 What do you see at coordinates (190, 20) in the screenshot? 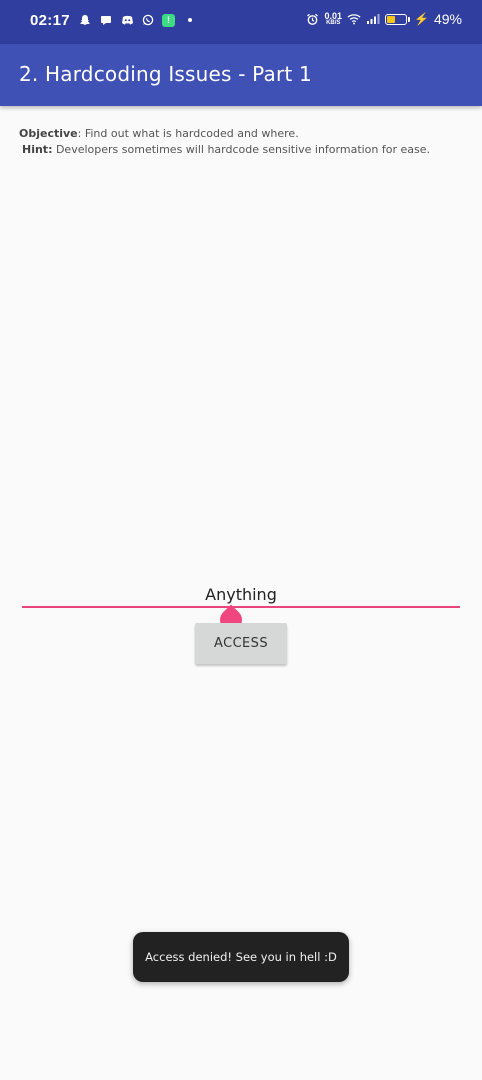
I see `more-dot-icon` at bounding box center [190, 20].